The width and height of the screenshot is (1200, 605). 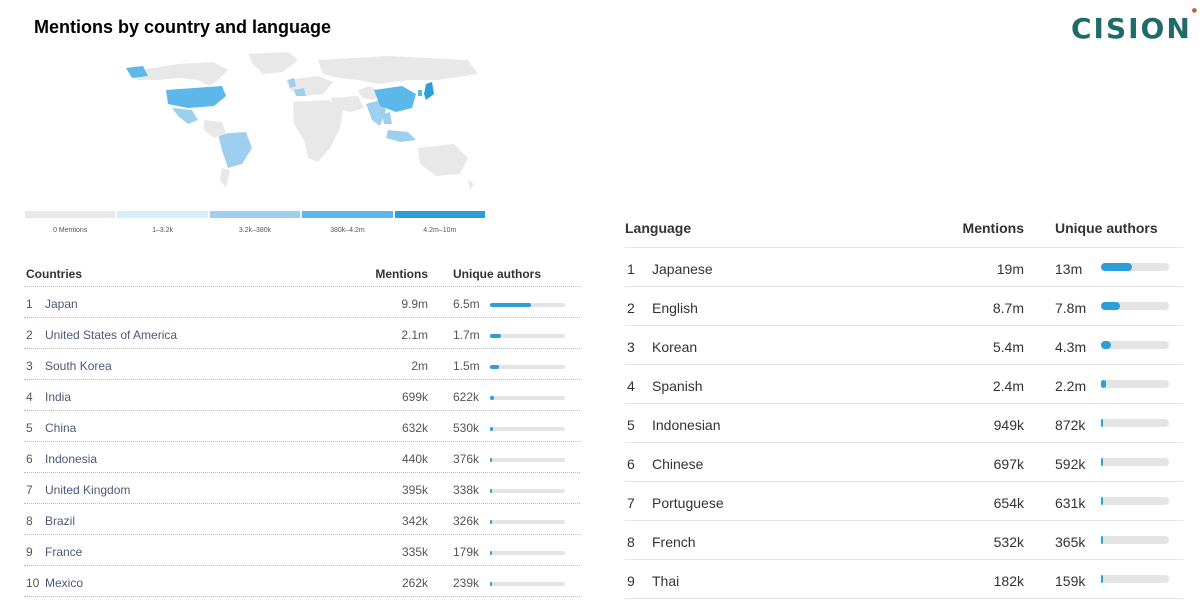 I want to click on row-mentions: 5.4m, so click(x=1008, y=347).